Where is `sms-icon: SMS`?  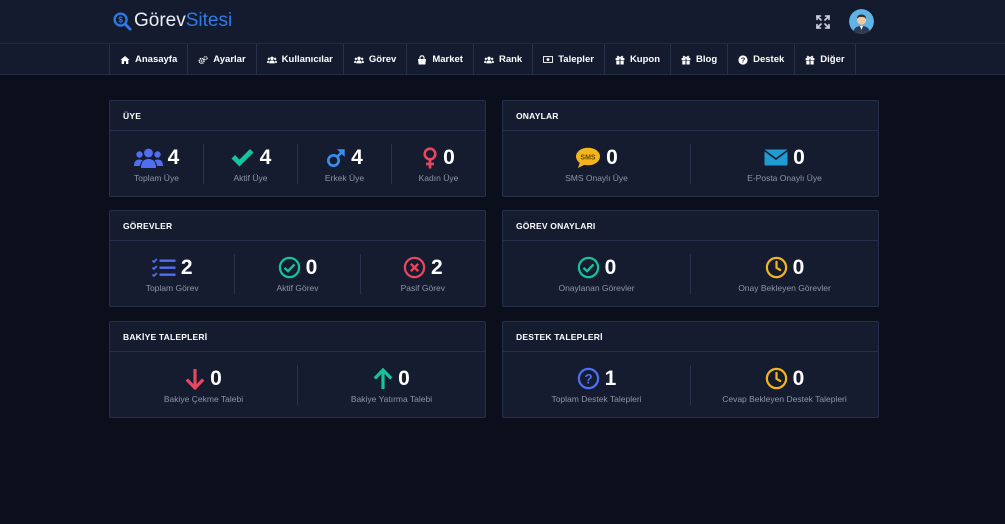
sms-icon: SMS is located at coordinates (588, 157).